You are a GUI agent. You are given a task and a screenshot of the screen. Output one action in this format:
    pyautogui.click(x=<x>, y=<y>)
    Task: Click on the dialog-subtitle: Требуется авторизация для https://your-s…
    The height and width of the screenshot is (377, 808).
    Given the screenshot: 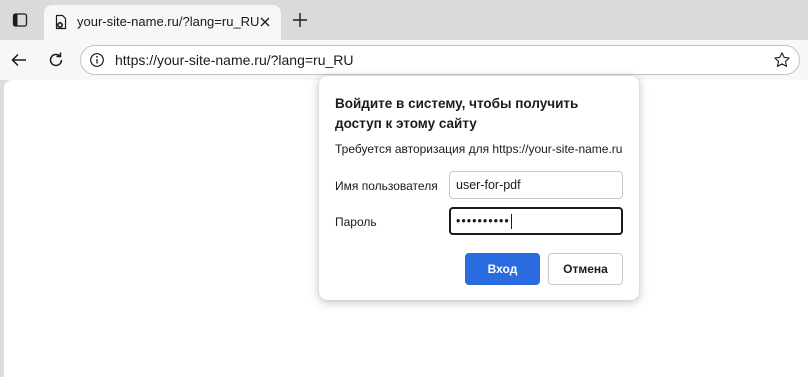 What is the action you would take?
    pyautogui.click(x=479, y=149)
    